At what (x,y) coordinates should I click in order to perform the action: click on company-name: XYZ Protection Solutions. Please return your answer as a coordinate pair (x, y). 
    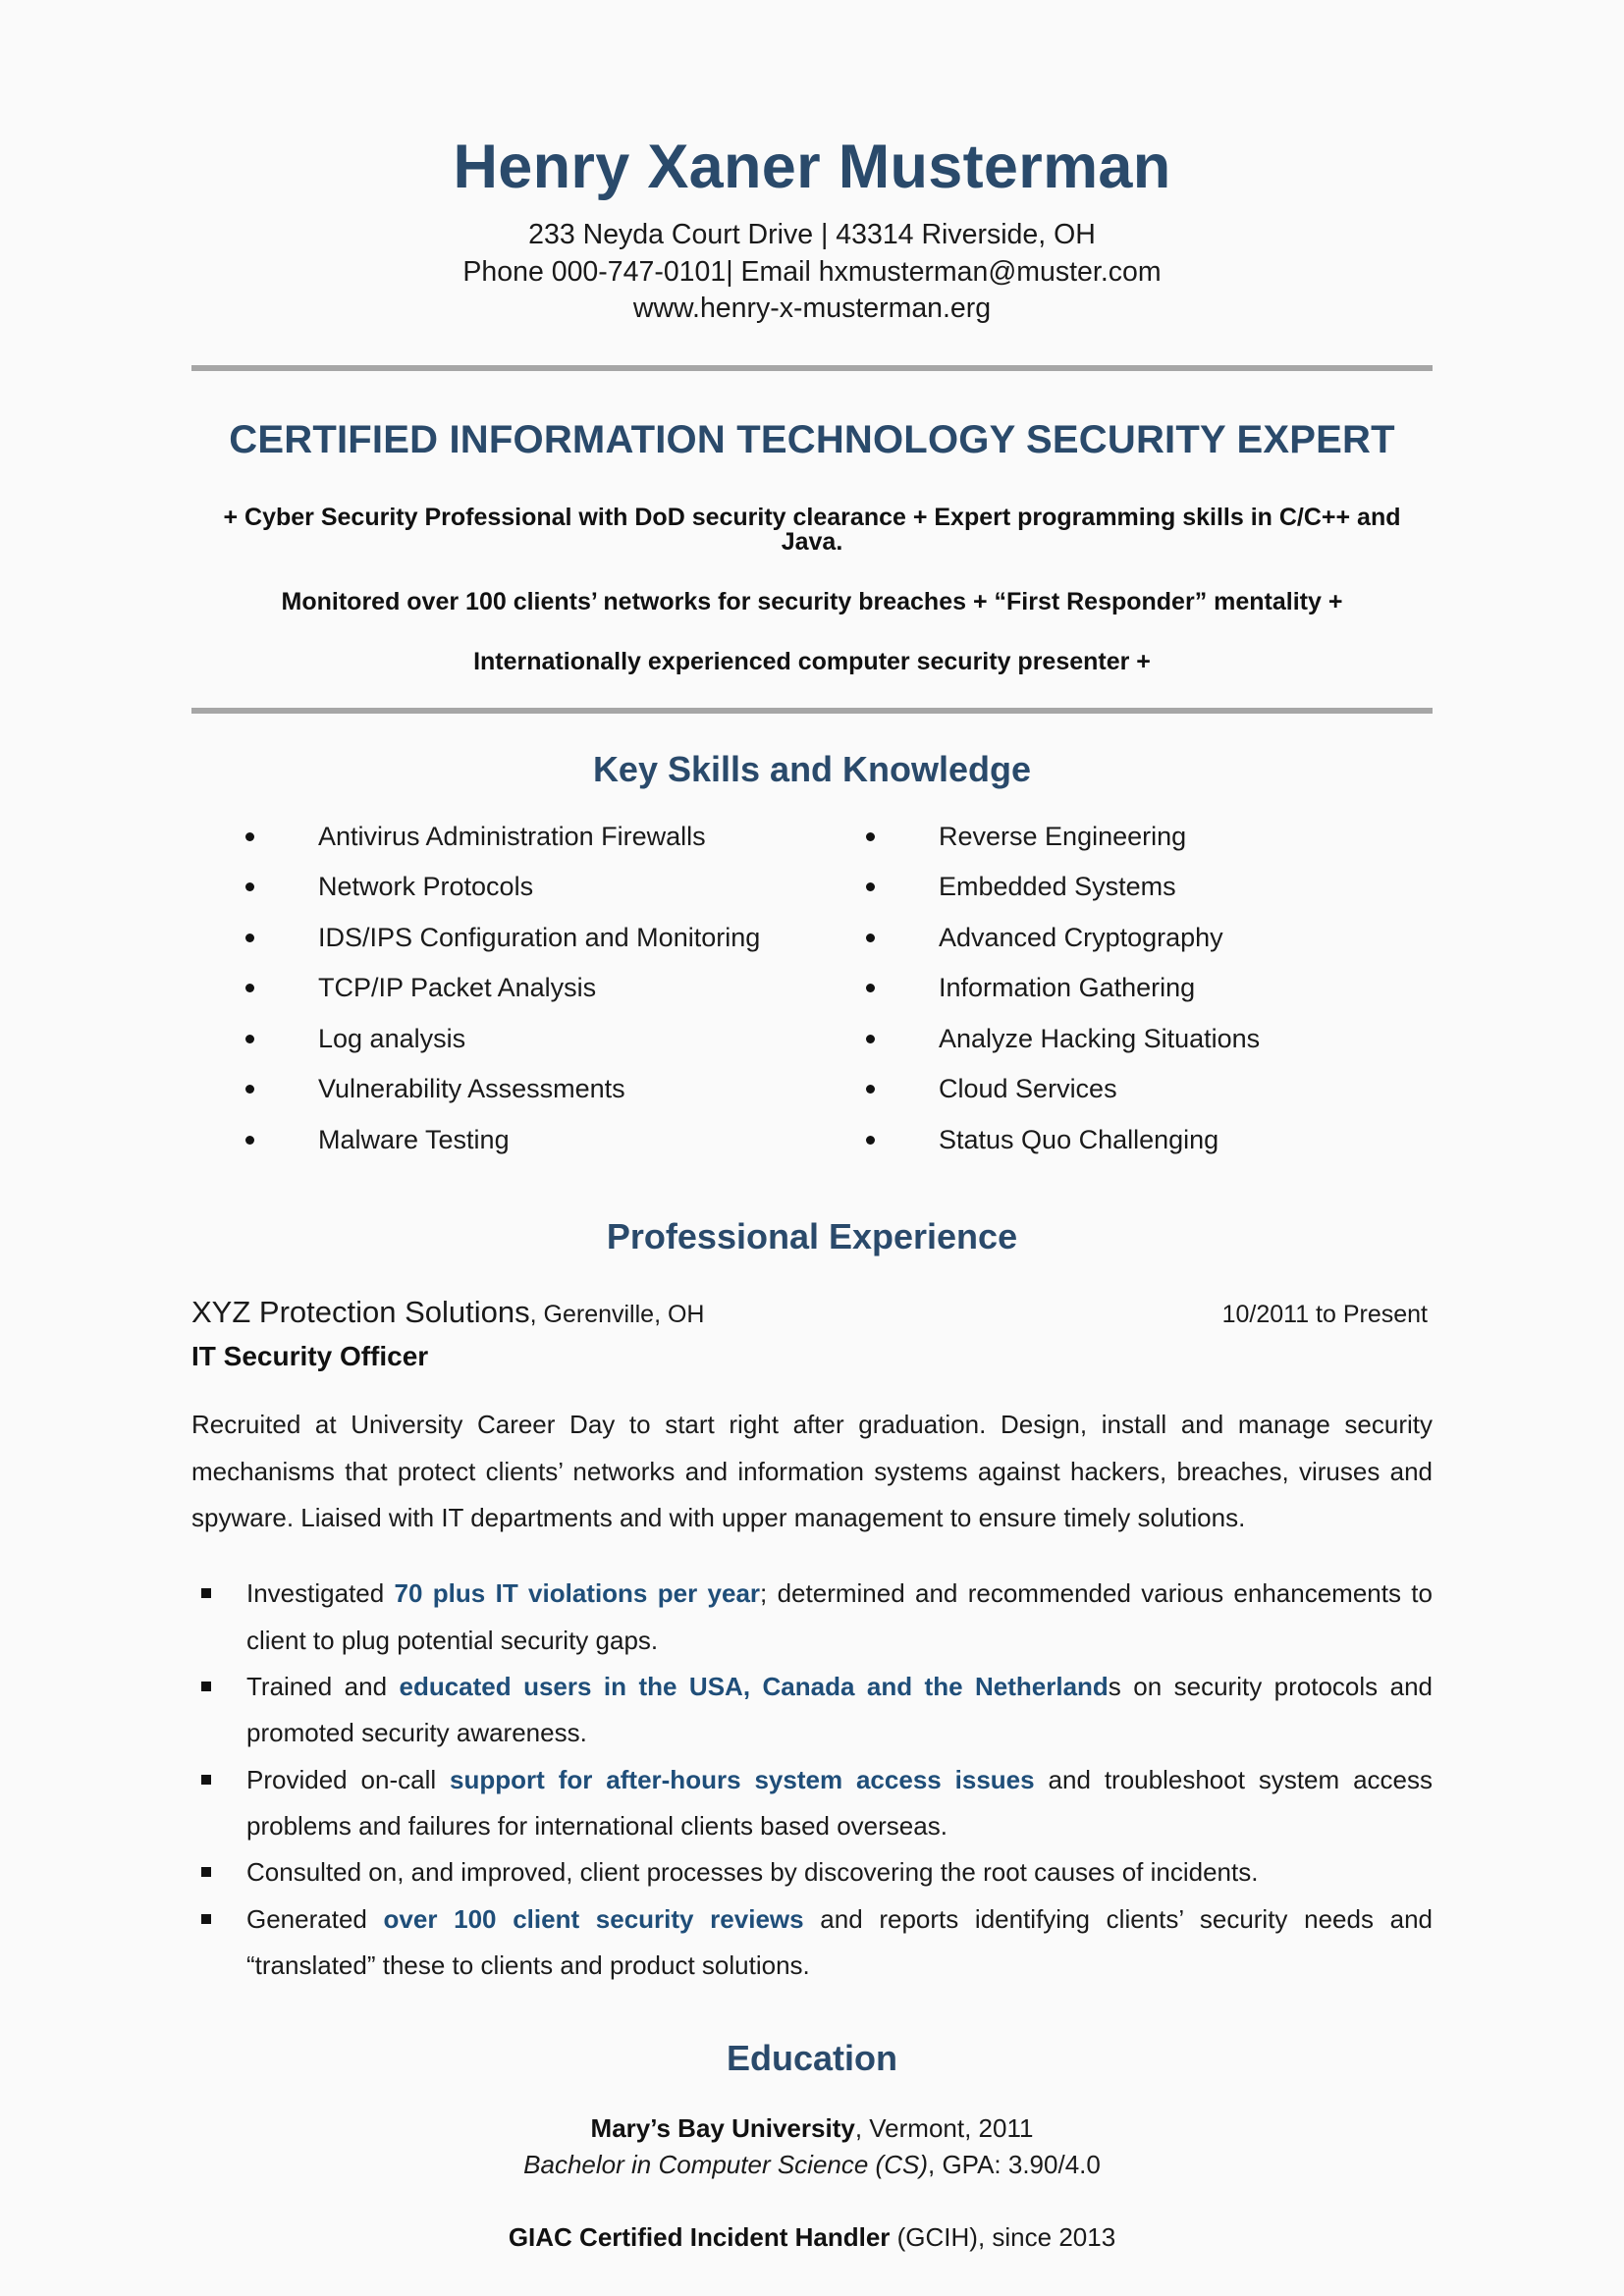
    Looking at the image, I should click on (360, 1313).